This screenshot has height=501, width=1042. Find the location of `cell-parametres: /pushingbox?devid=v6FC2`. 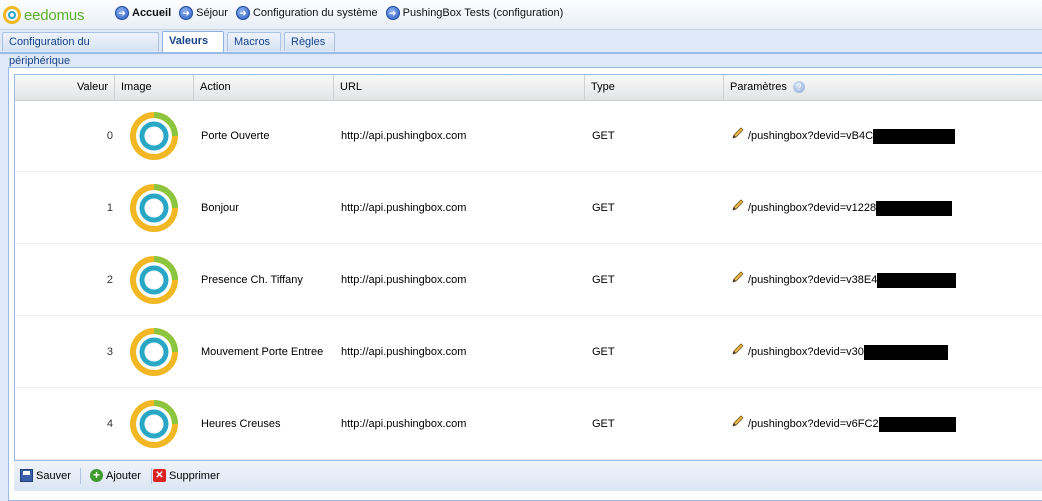

cell-parametres: /pushingbox?devid=v6FC2 is located at coordinates (843, 424).